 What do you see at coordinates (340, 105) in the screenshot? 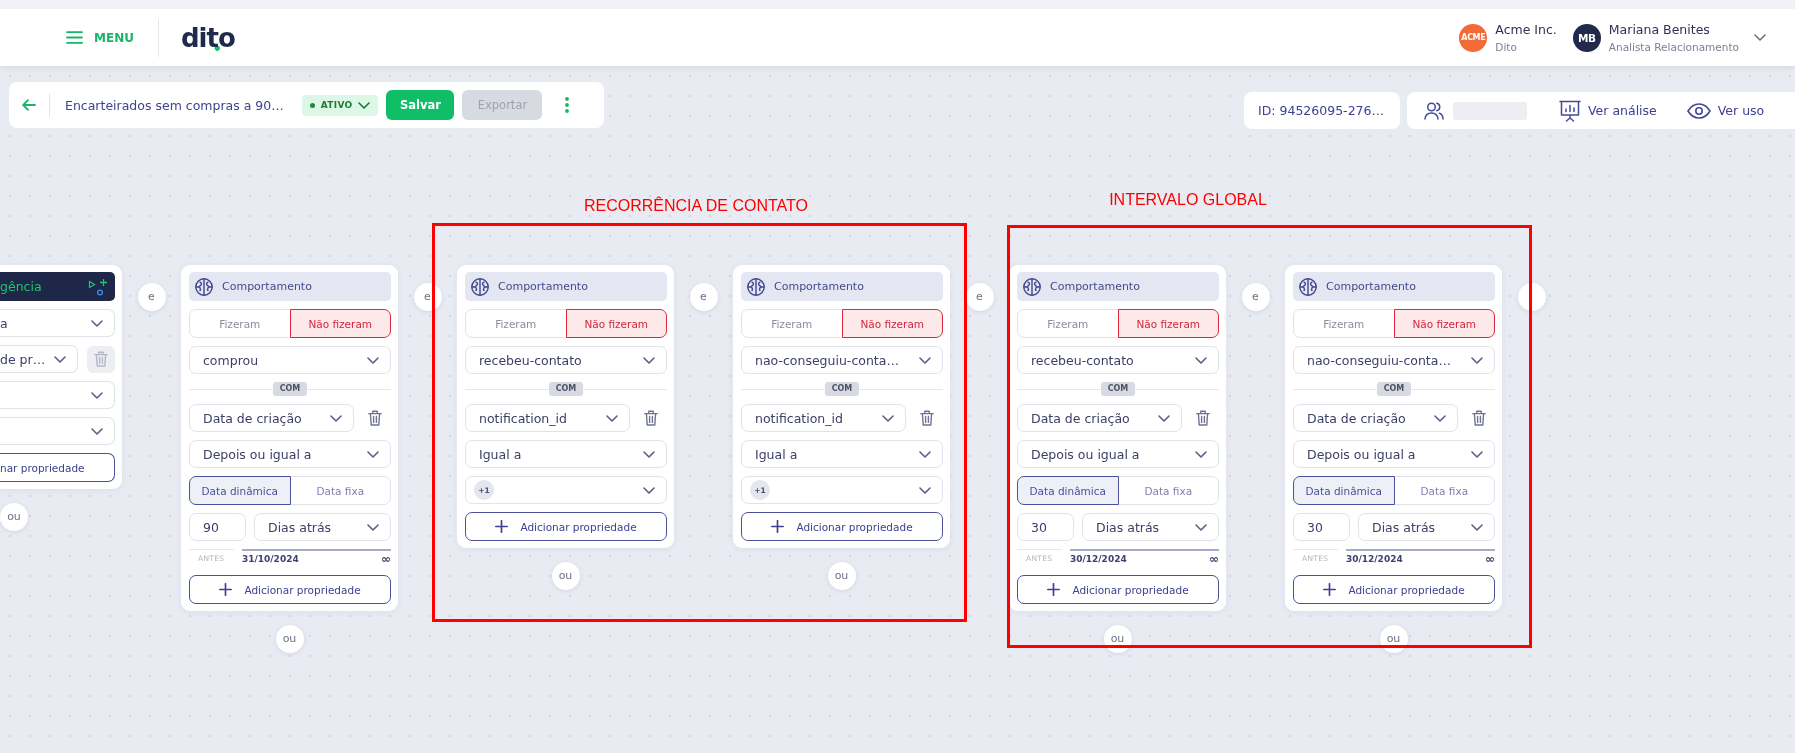
I see `status-dropdown: ATIVO` at bounding box center [340, 105].